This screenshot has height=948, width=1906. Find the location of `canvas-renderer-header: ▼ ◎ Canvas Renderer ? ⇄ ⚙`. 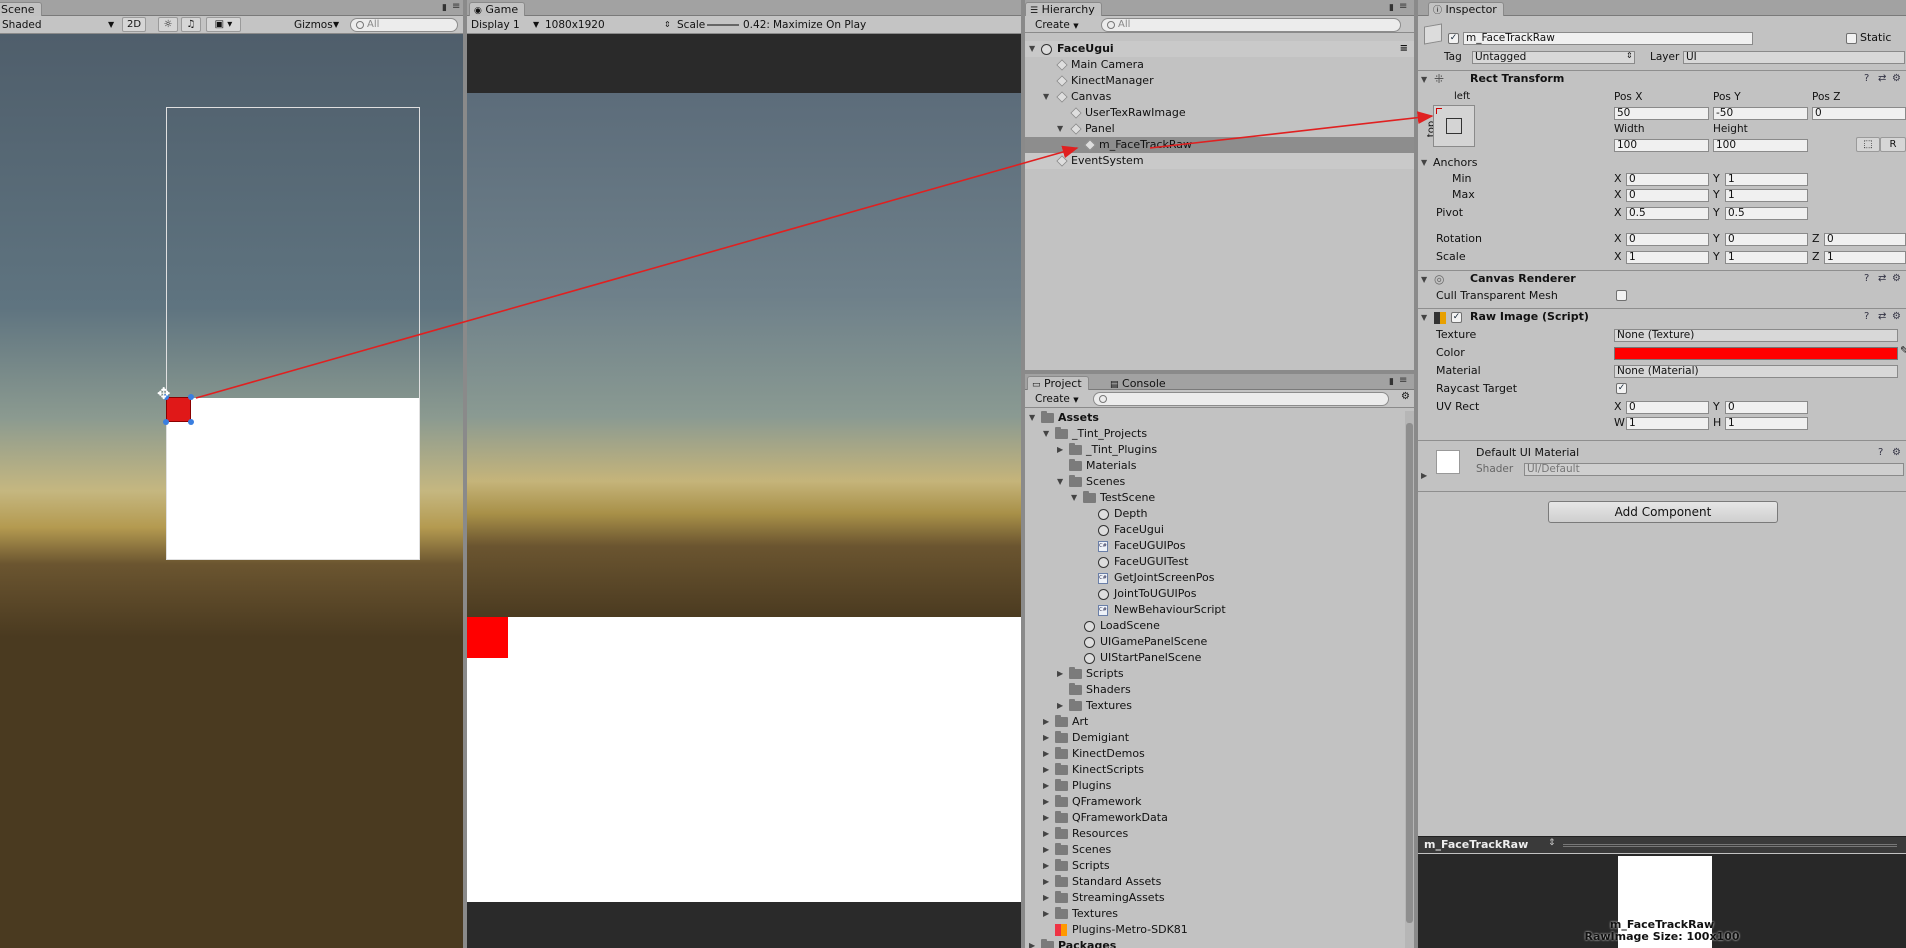

canvas-renderer-header: ▼ ◎ Canvas Renderer ? ⇄ ⚙ is located at coordinates (1662, 279).